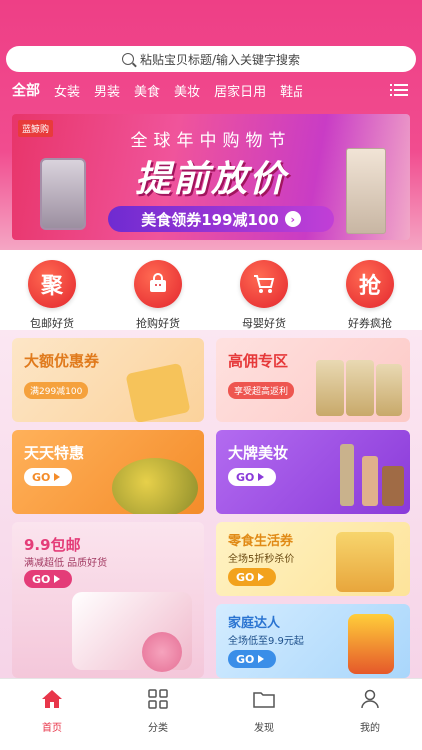  Describe the element at coordinates (399, 90) in the screenshot. I see `menu-icon` at that location.